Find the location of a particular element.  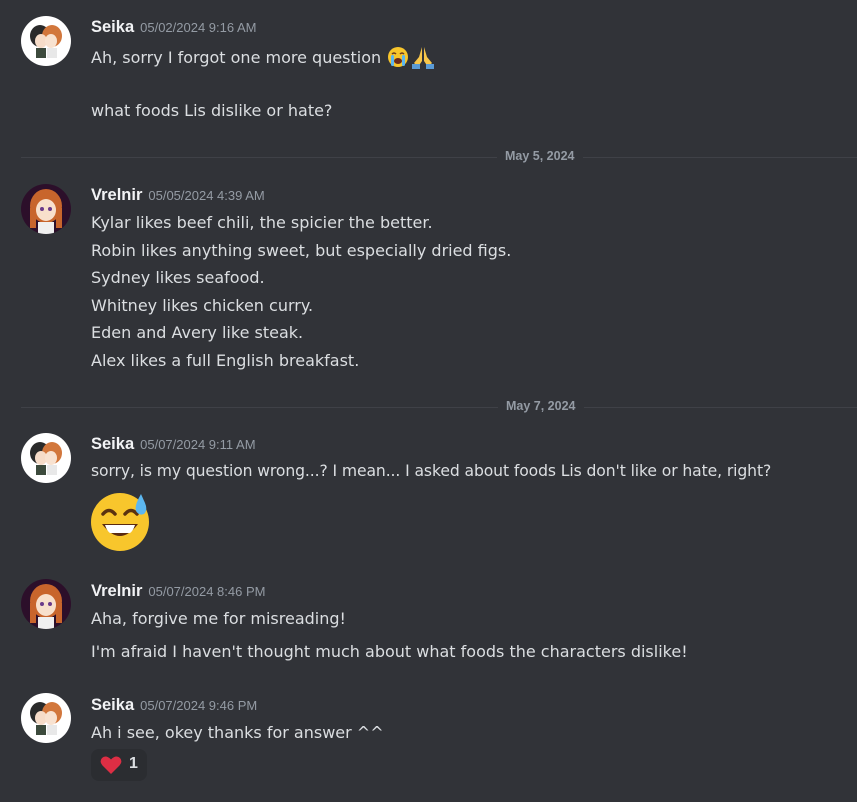

message-text: Ah, sorry I forgot one more question is located at coordinates (263, 59).